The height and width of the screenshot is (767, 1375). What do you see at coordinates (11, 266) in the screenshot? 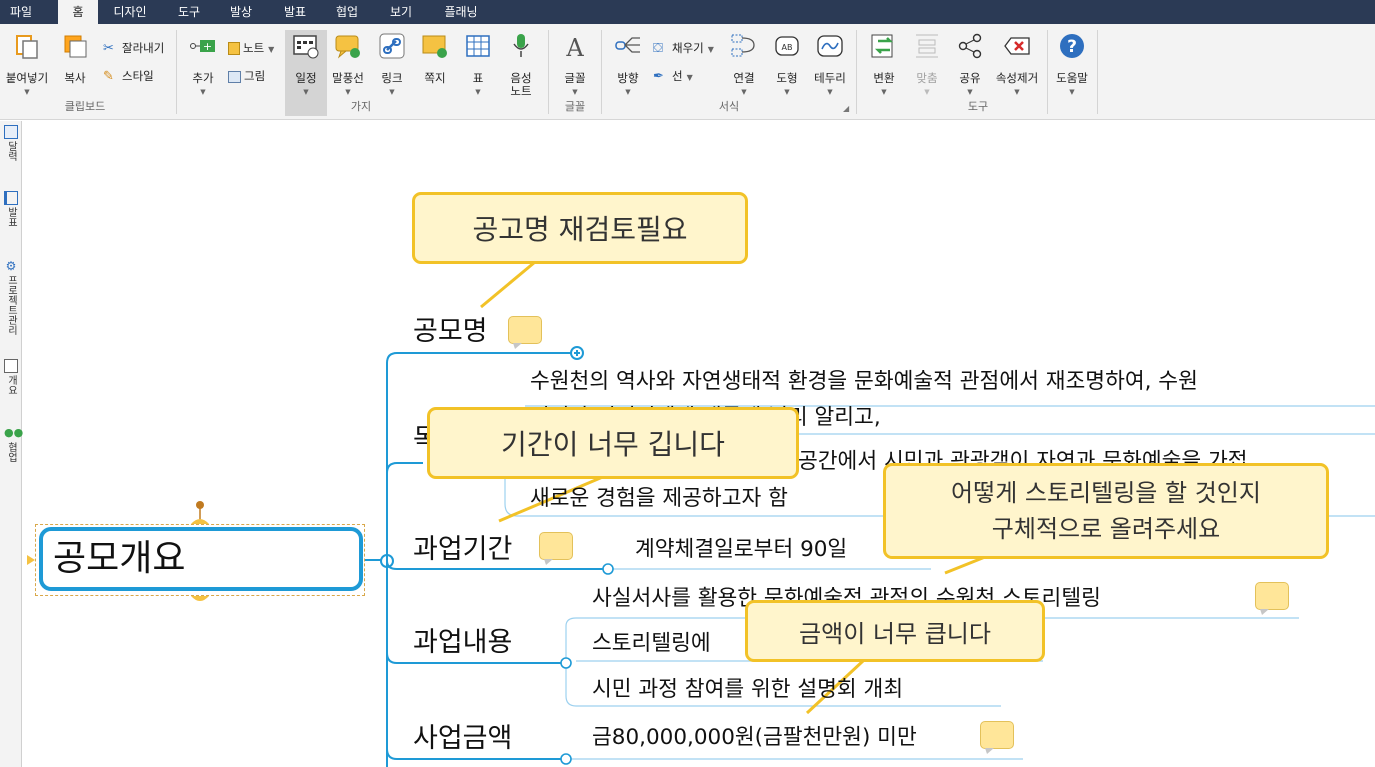
I see `gear-icon: ⚙` at bounding box center [11, 266].